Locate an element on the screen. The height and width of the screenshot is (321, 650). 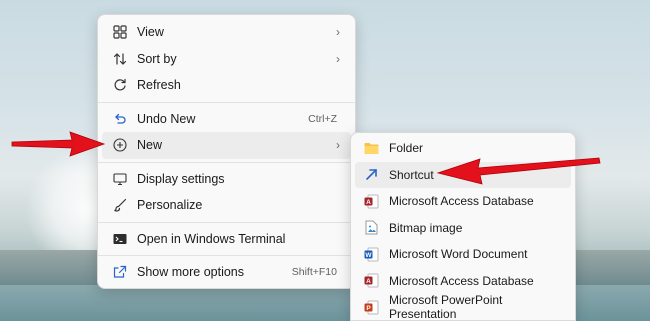
submenu-item-label: Bitmap image is located at coordinates (426, 227).